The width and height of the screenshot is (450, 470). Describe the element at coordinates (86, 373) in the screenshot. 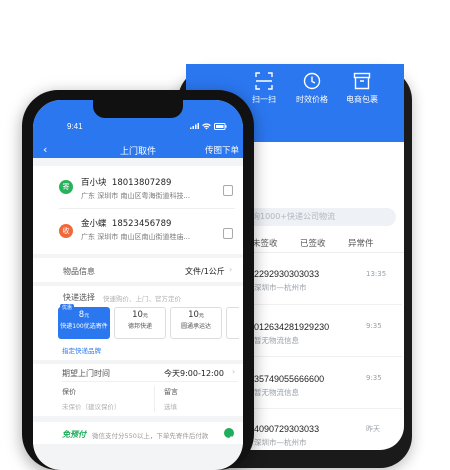

I see `pickup-time-label: 期望上门时间` at that location.